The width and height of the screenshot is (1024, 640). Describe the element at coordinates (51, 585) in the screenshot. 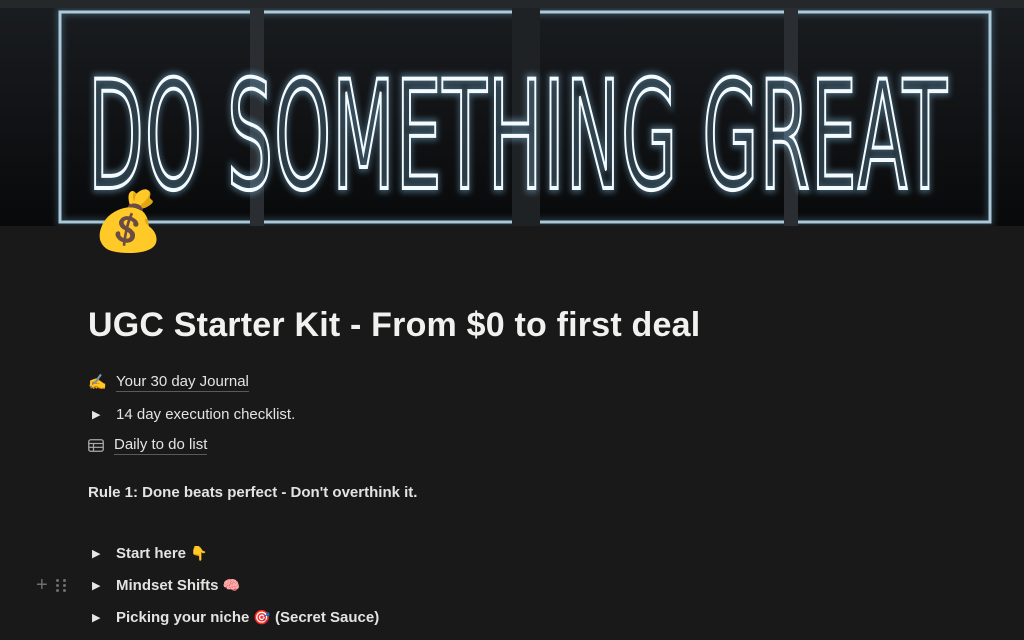

I see `block-hover-controls: +` at that location.